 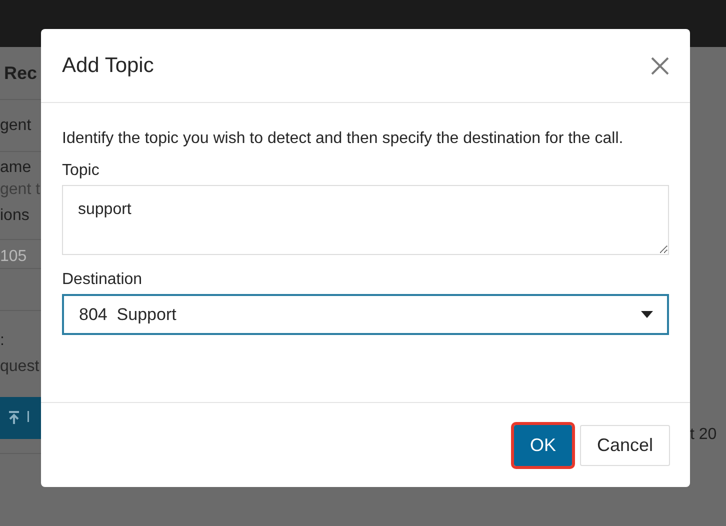 What do you see at coordinates (21, 73) in the screenshot?
I see `page-title: Rec` at bounding box center [21, 73].